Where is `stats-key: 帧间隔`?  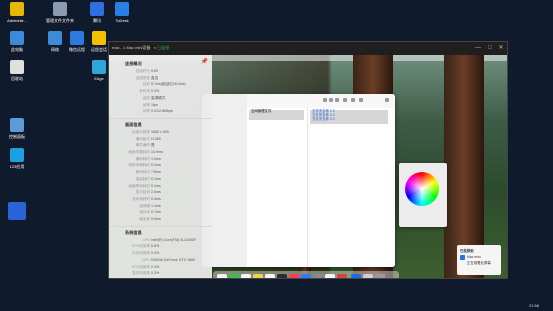
stats-key: 帧间隔 is located at coordinates (144, 205).